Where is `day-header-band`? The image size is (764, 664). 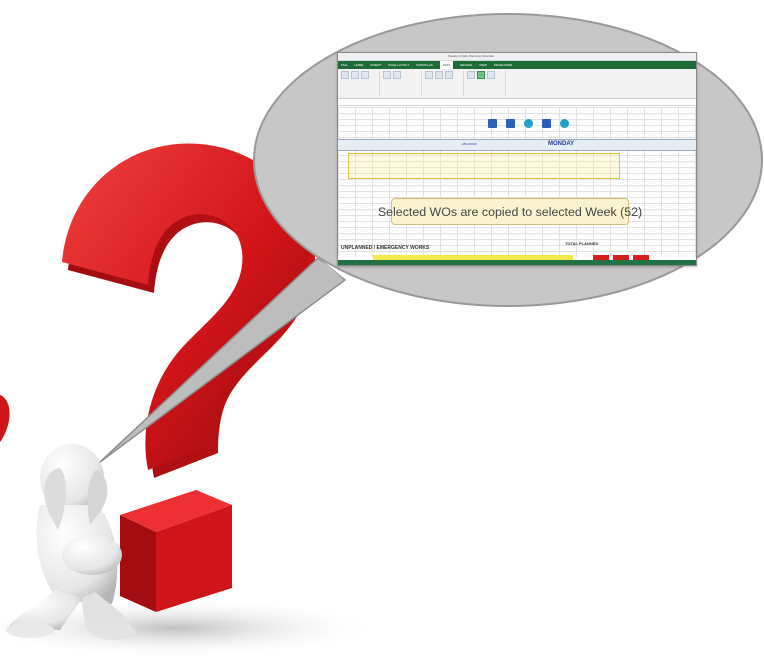
day-header-band is located at coordinates (517, 145).